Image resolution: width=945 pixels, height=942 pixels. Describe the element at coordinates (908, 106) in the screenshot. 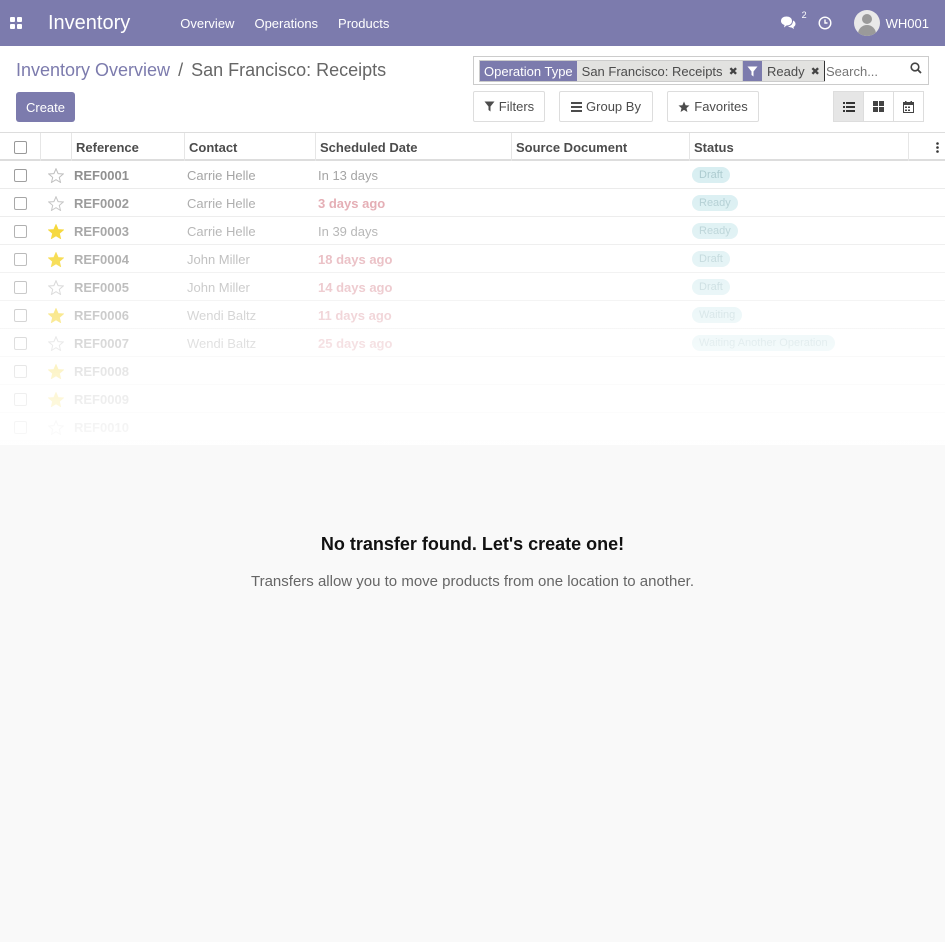

I see `calendar-view-icon` at that location.